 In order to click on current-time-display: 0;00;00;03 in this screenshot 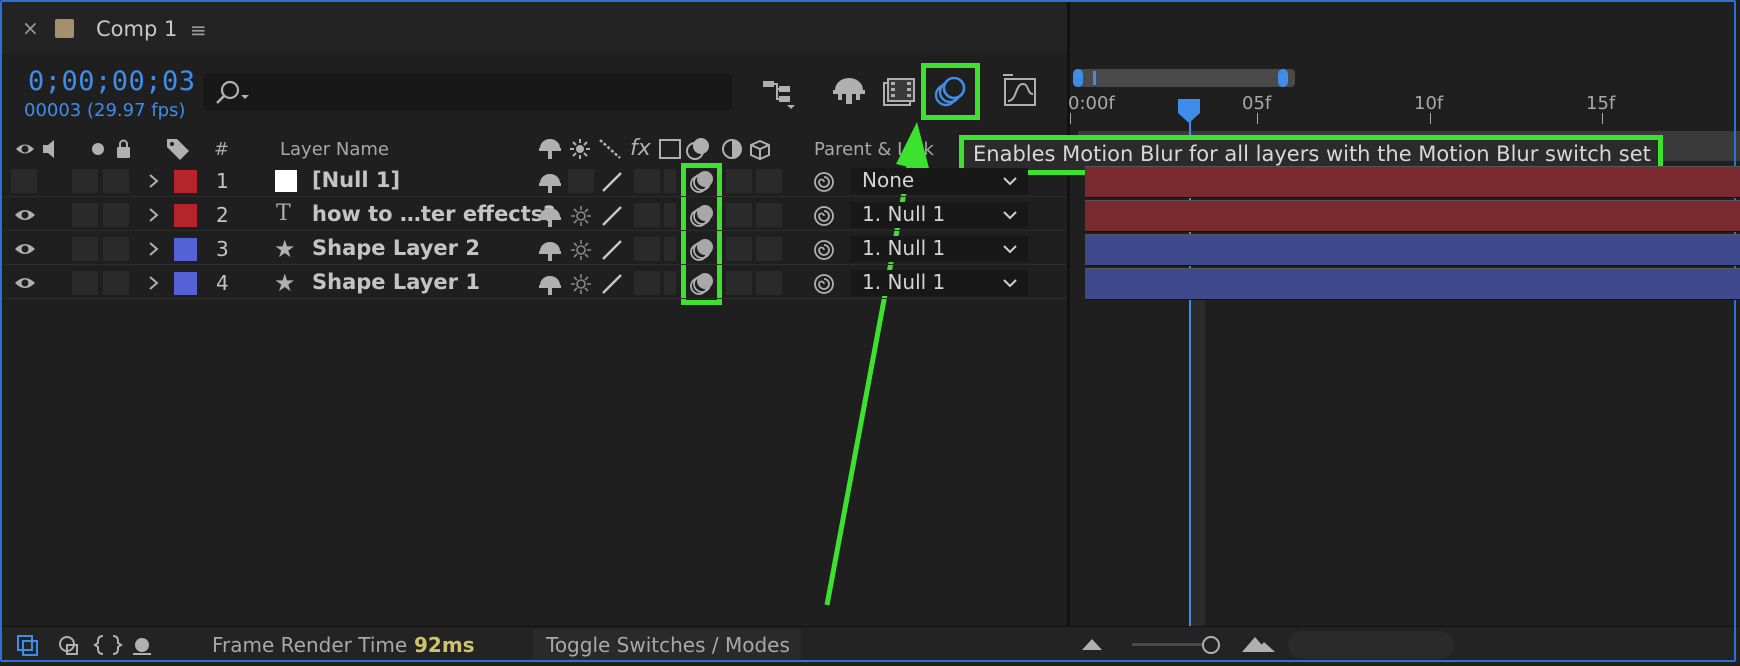, I will do `click(112, 81)`.